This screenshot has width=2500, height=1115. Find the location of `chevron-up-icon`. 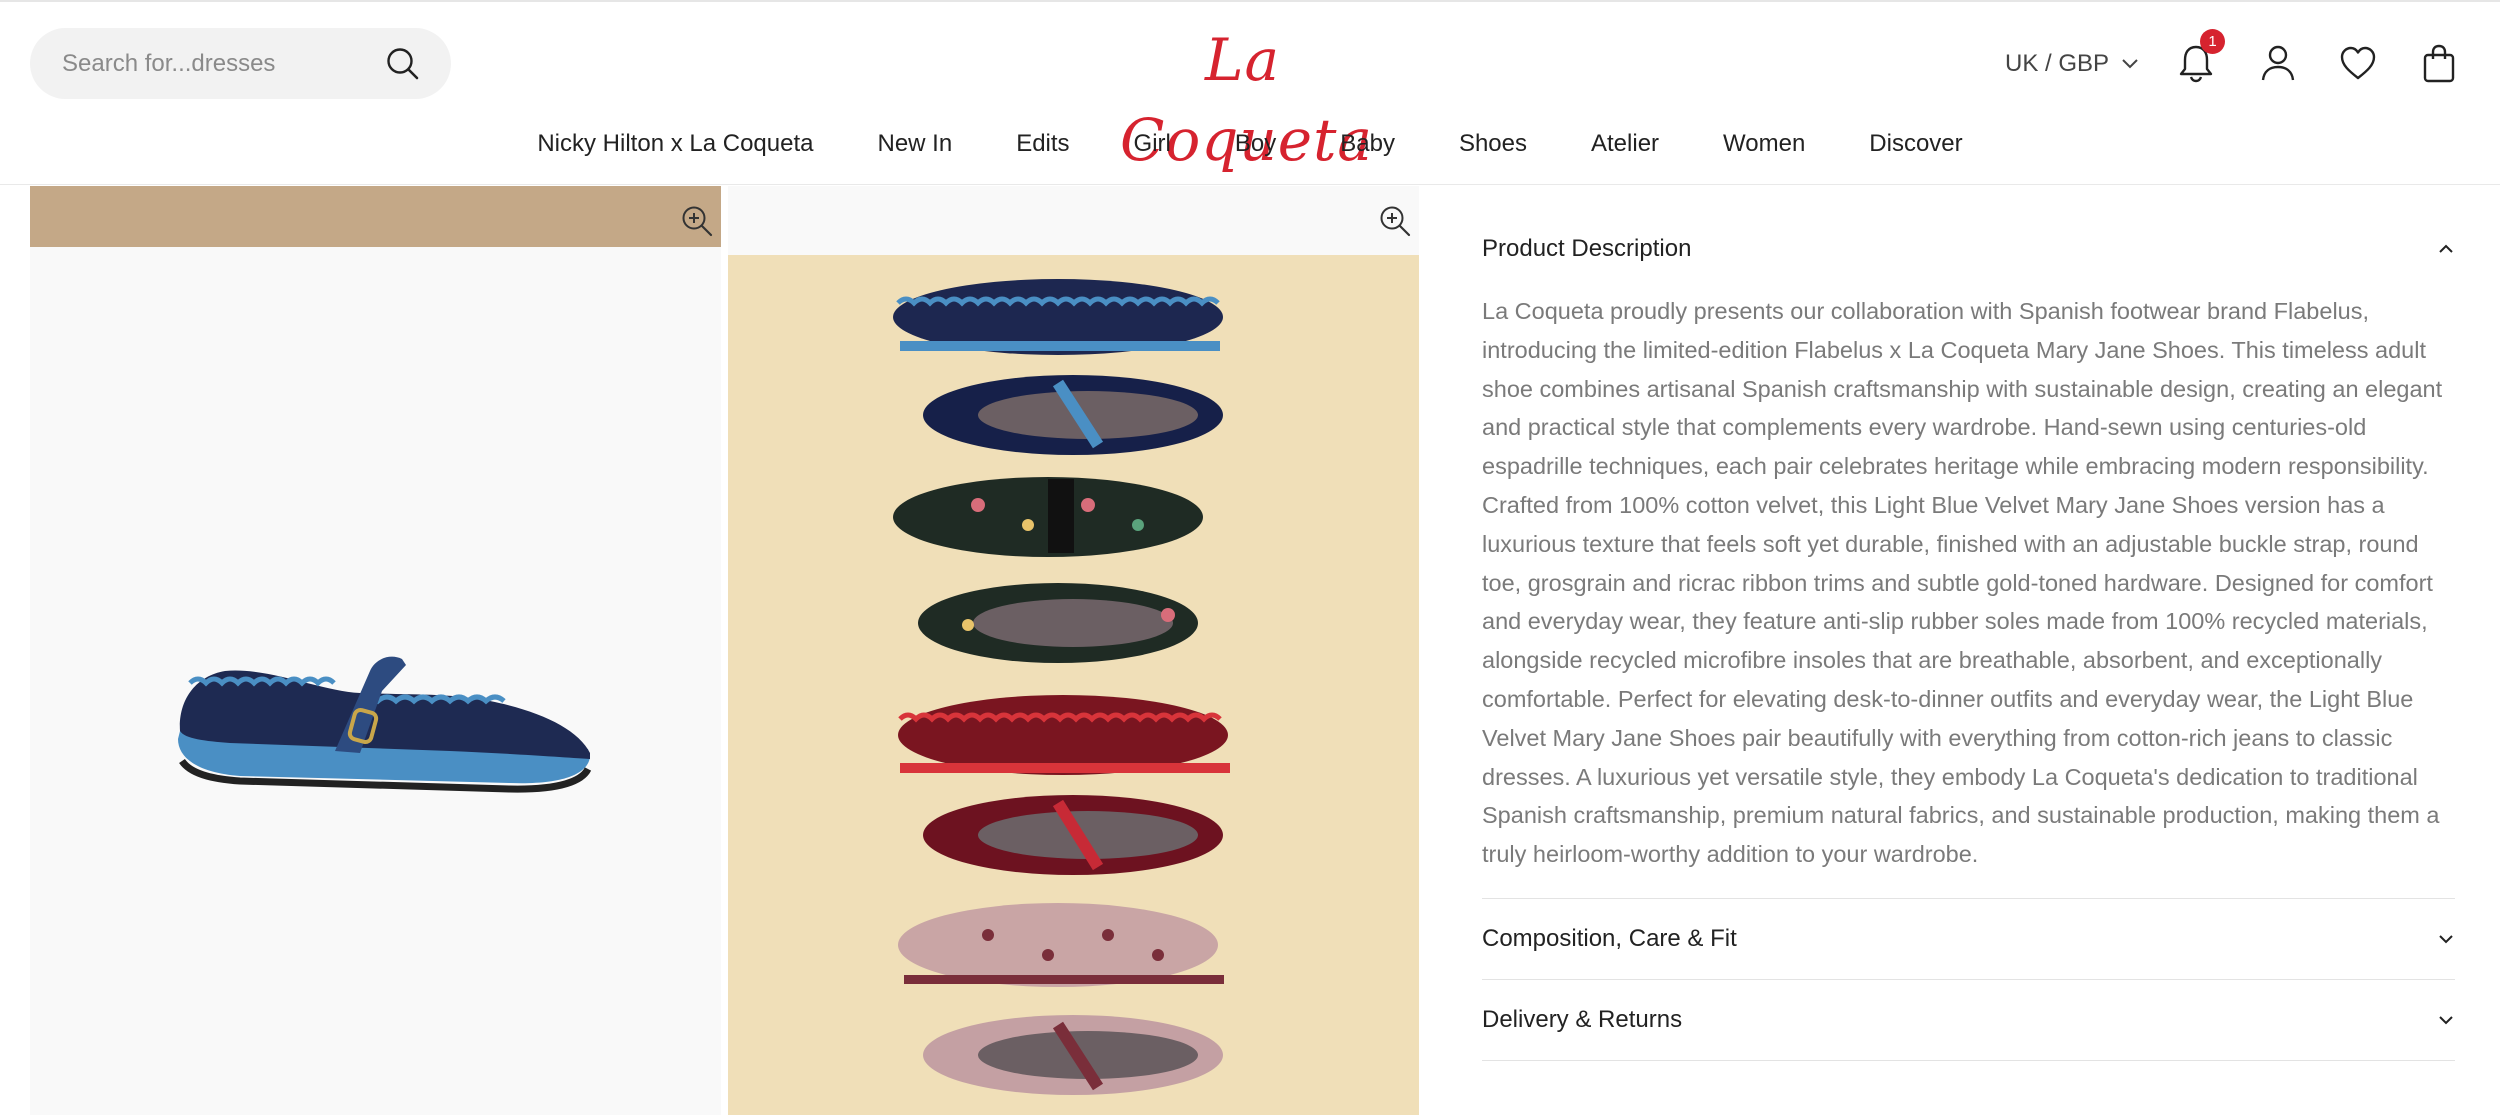

chevron-up-icon is located at coordinates (2446, 248).